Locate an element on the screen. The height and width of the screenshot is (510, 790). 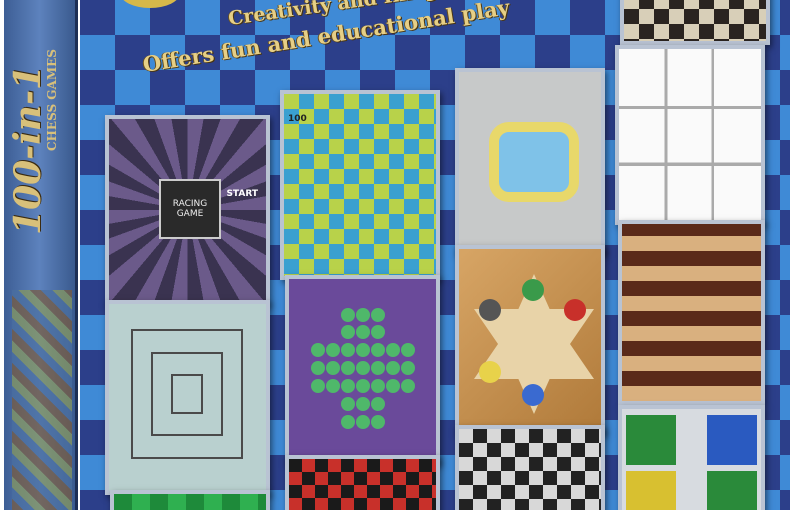
ludo-green is located at coordinates (651, 440).